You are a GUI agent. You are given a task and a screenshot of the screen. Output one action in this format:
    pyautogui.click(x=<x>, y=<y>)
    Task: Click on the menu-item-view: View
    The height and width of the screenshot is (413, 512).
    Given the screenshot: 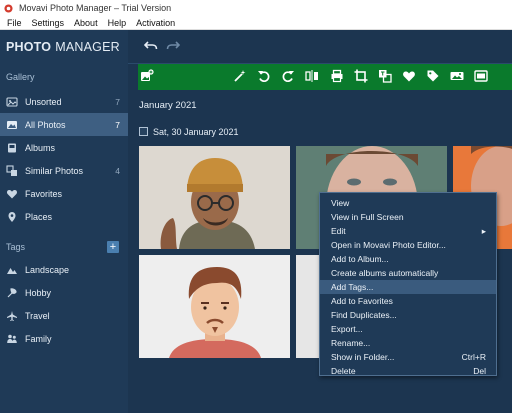 What is the action you would take?
    pyautogui.click(x=408, y=203)
    